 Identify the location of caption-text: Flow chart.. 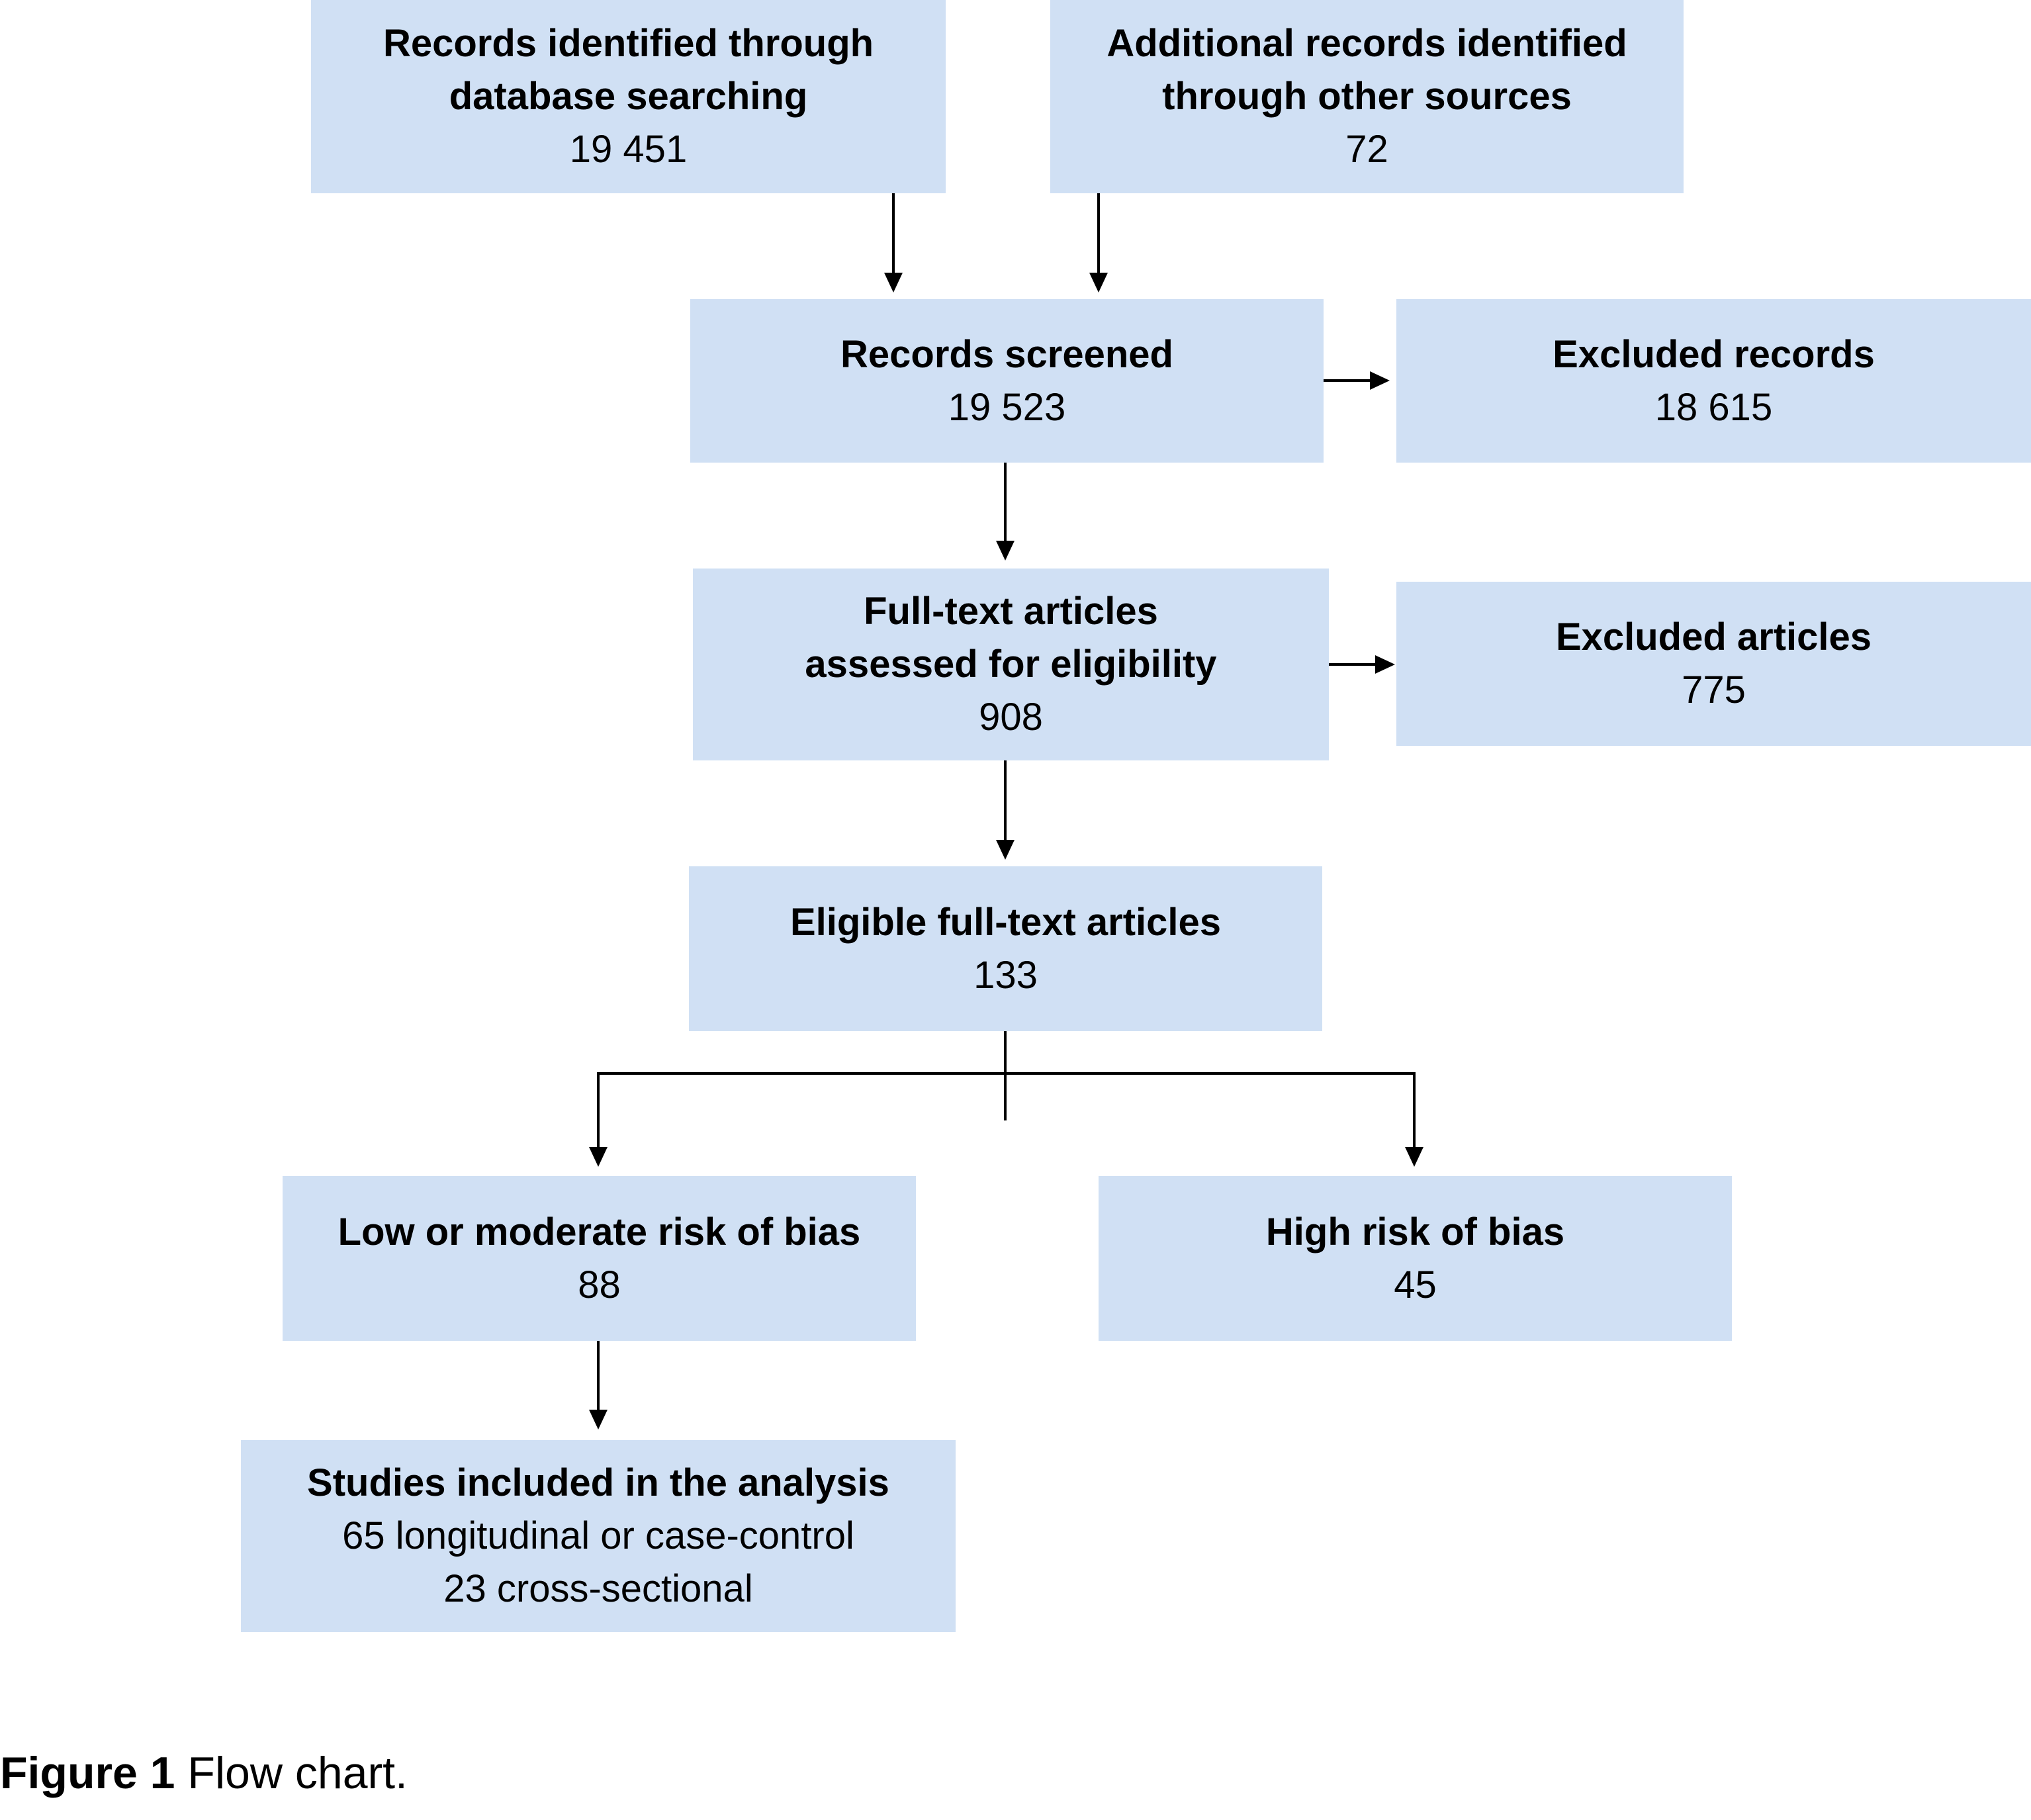
(297, 1773).